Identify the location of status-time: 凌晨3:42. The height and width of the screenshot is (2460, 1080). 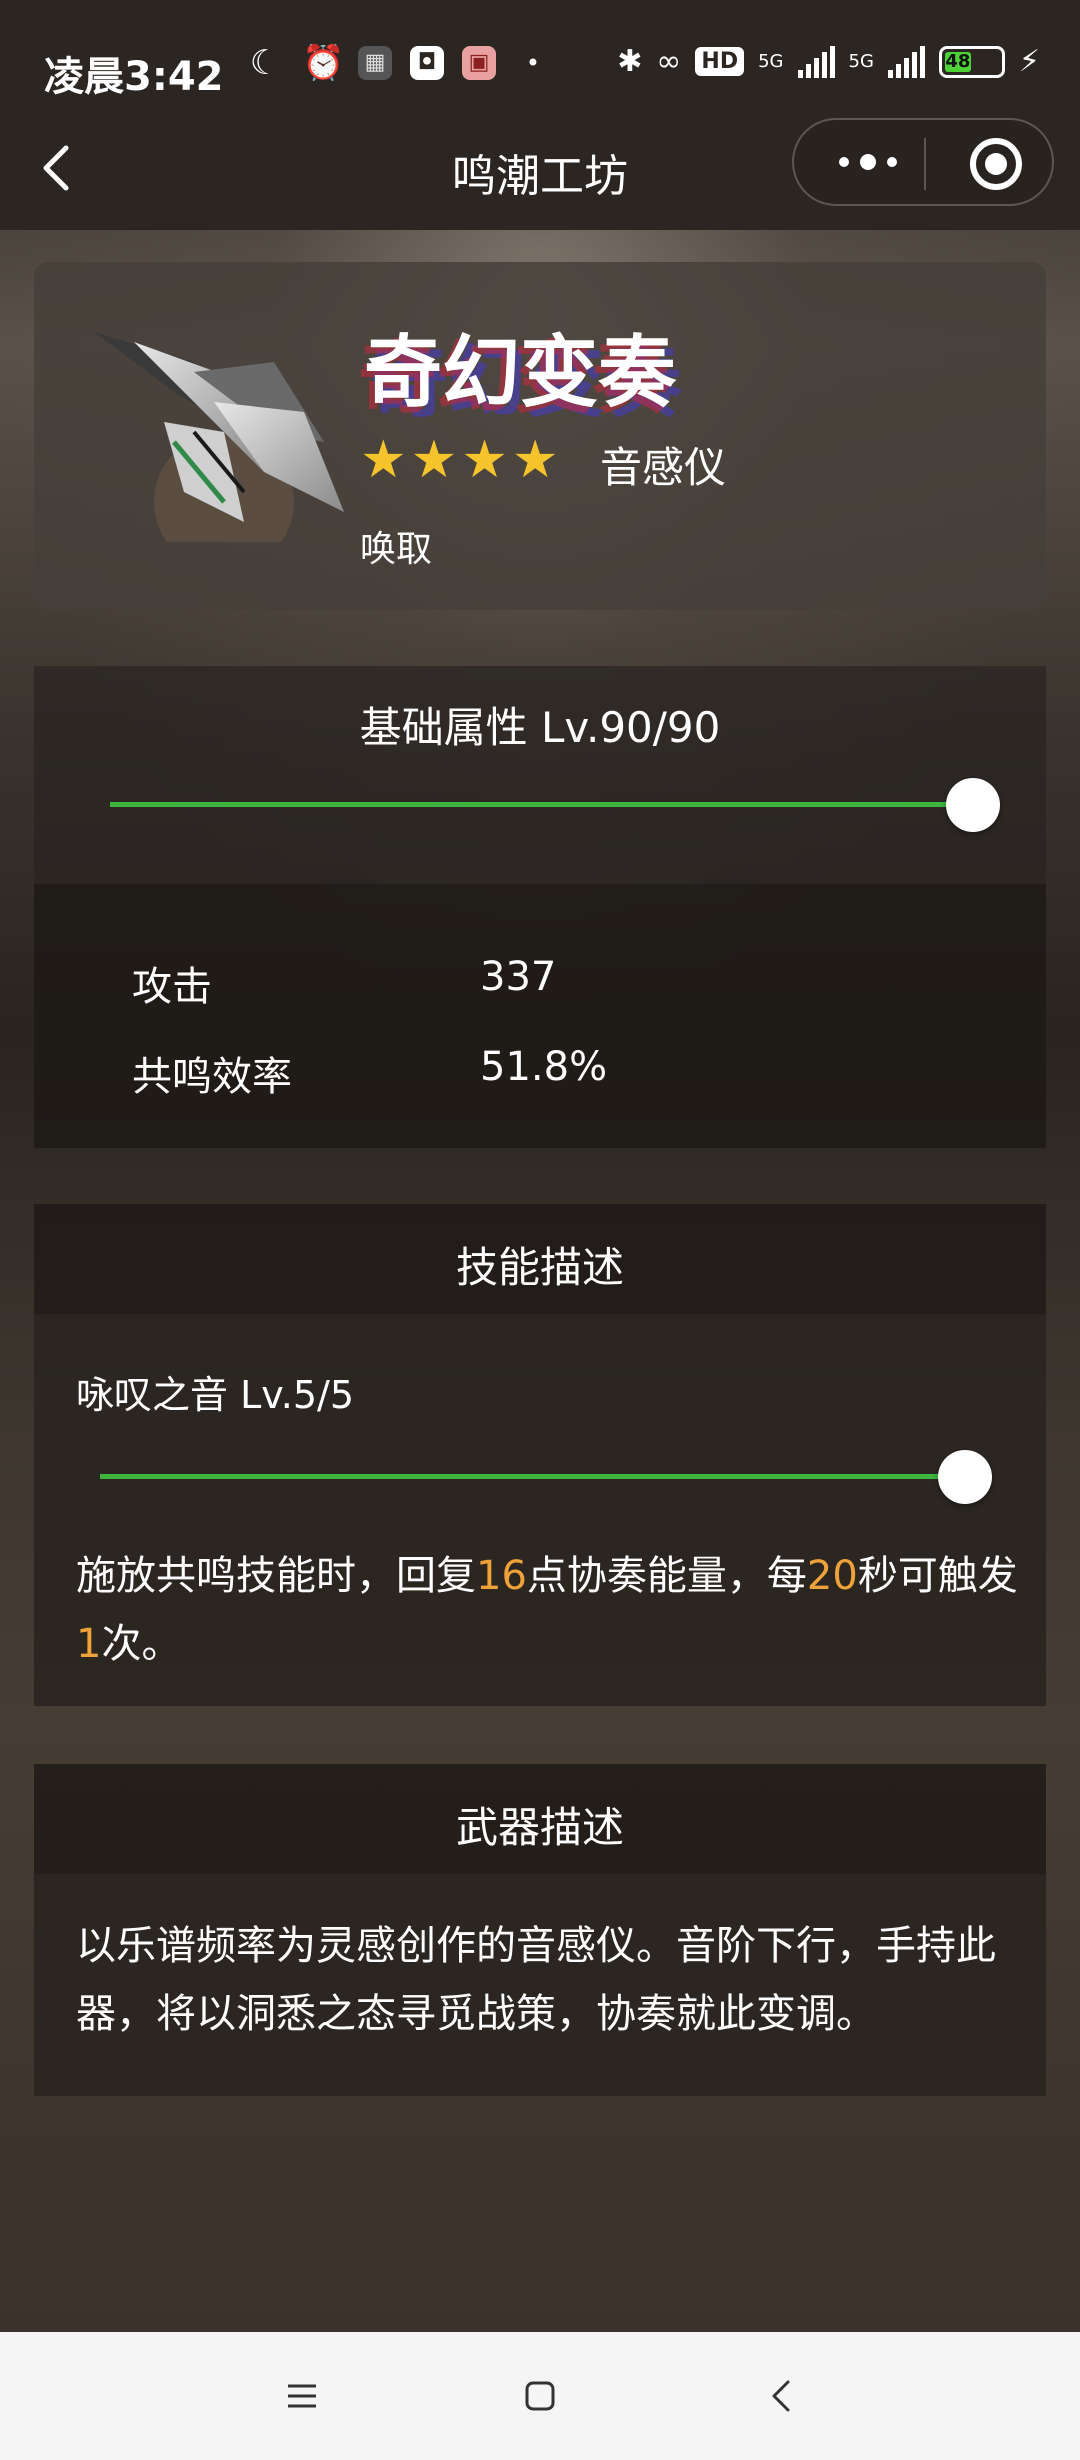
(134, 77).